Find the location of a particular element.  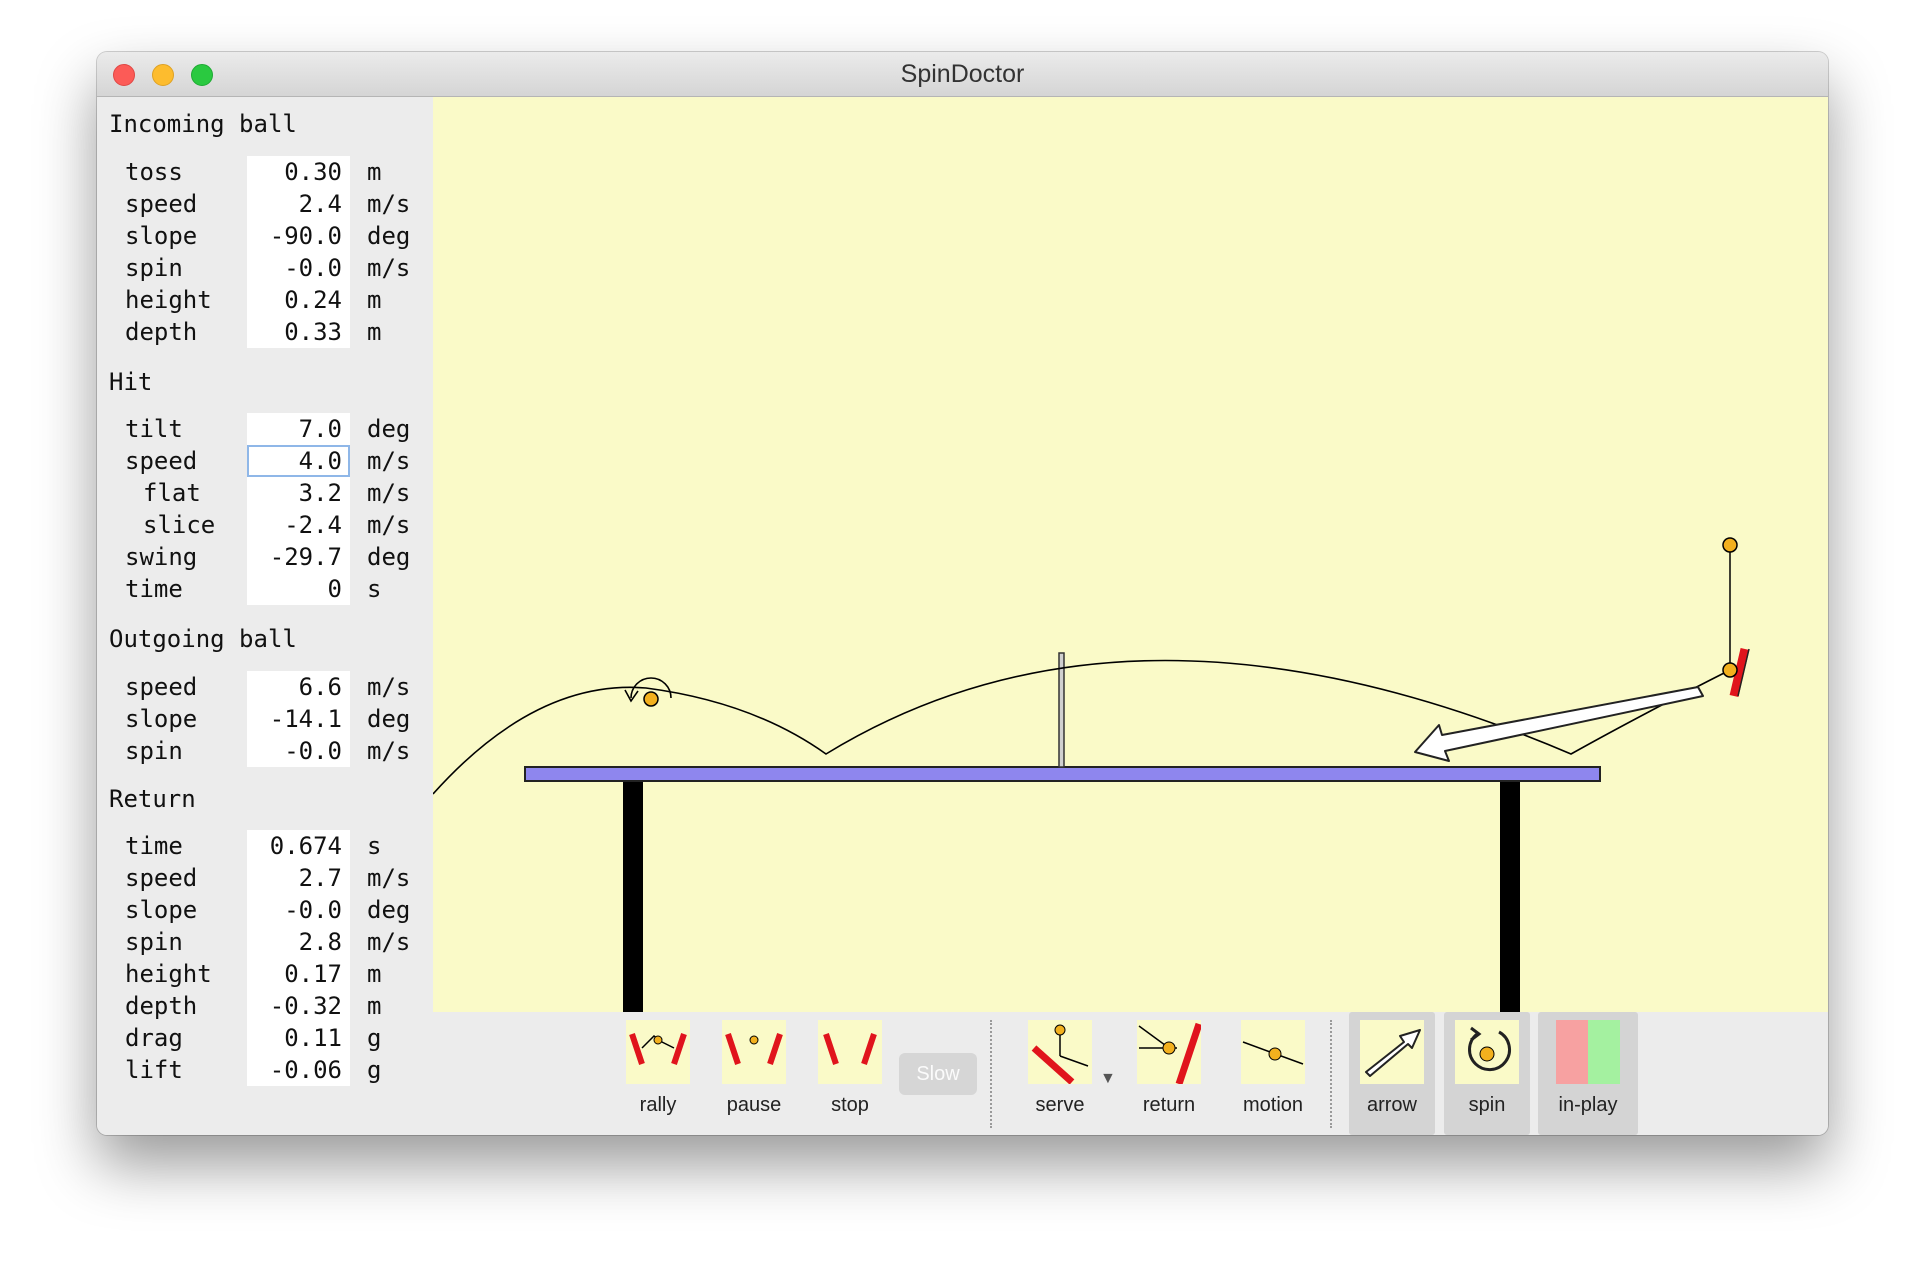

param-value-field: 2.8 is located at coordinates (298, 942).